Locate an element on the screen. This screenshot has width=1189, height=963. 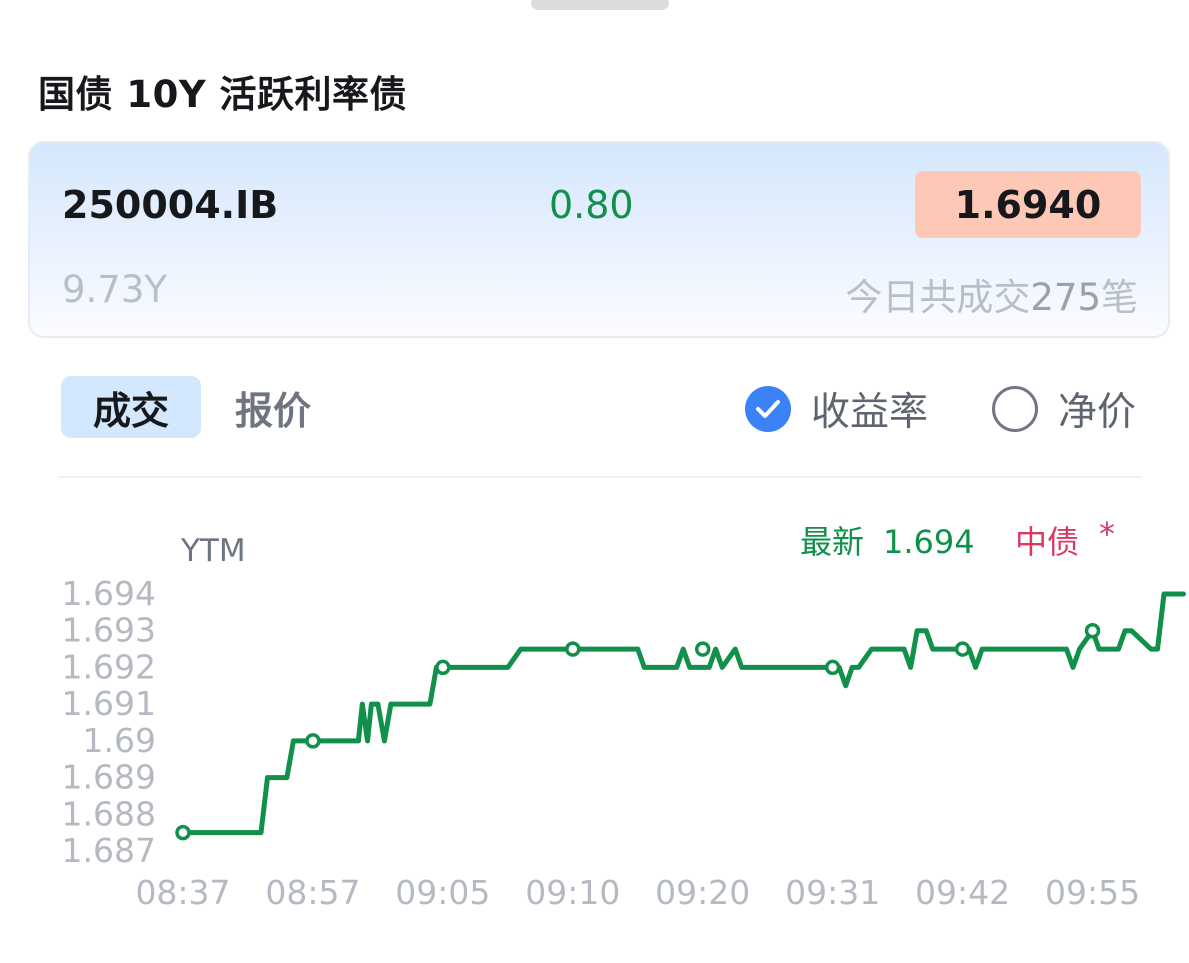
y-tick-label: 1.69 is located at coordinates (119, 740).